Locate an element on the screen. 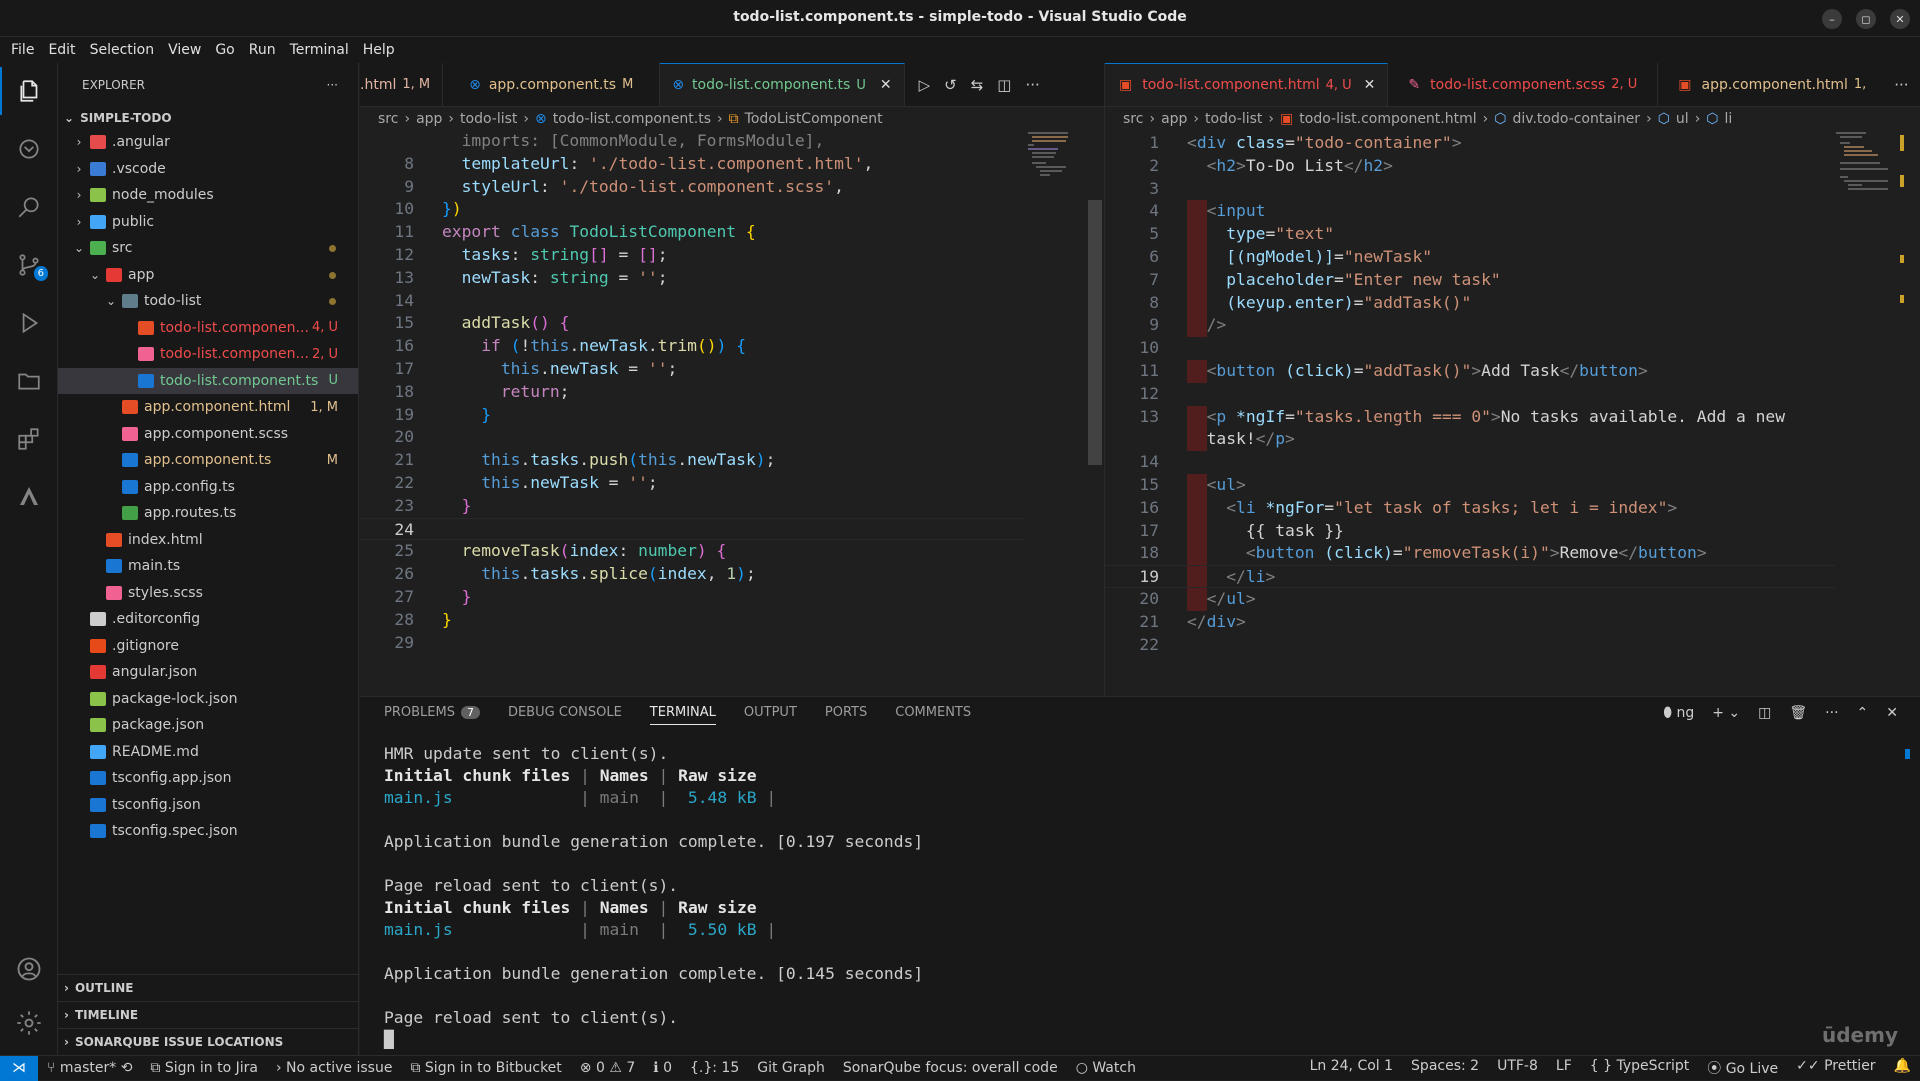 The image size is (1920, 1081). code-line: 15 addTask() { is located at coordinates (692, 323).